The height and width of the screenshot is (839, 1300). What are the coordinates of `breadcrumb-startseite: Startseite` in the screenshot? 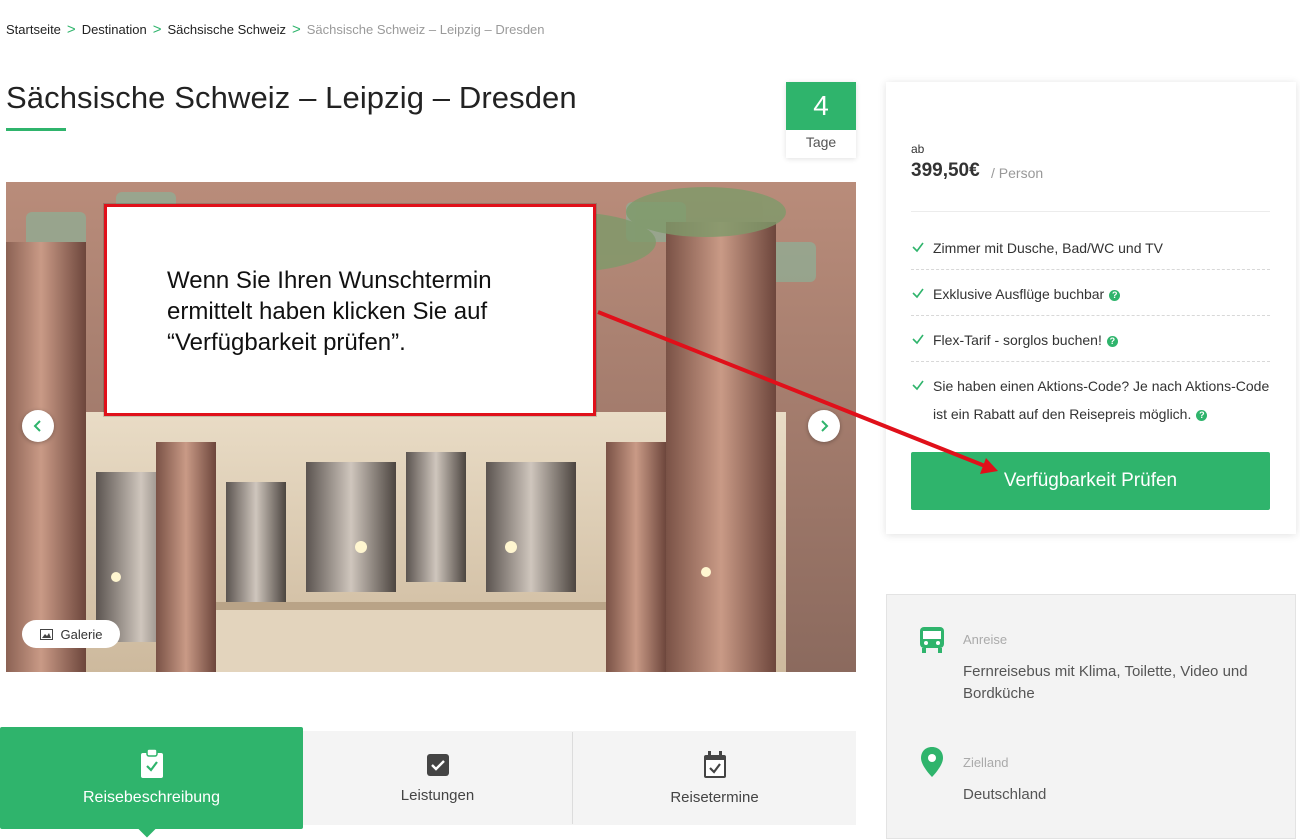 It's located at (33, 29).